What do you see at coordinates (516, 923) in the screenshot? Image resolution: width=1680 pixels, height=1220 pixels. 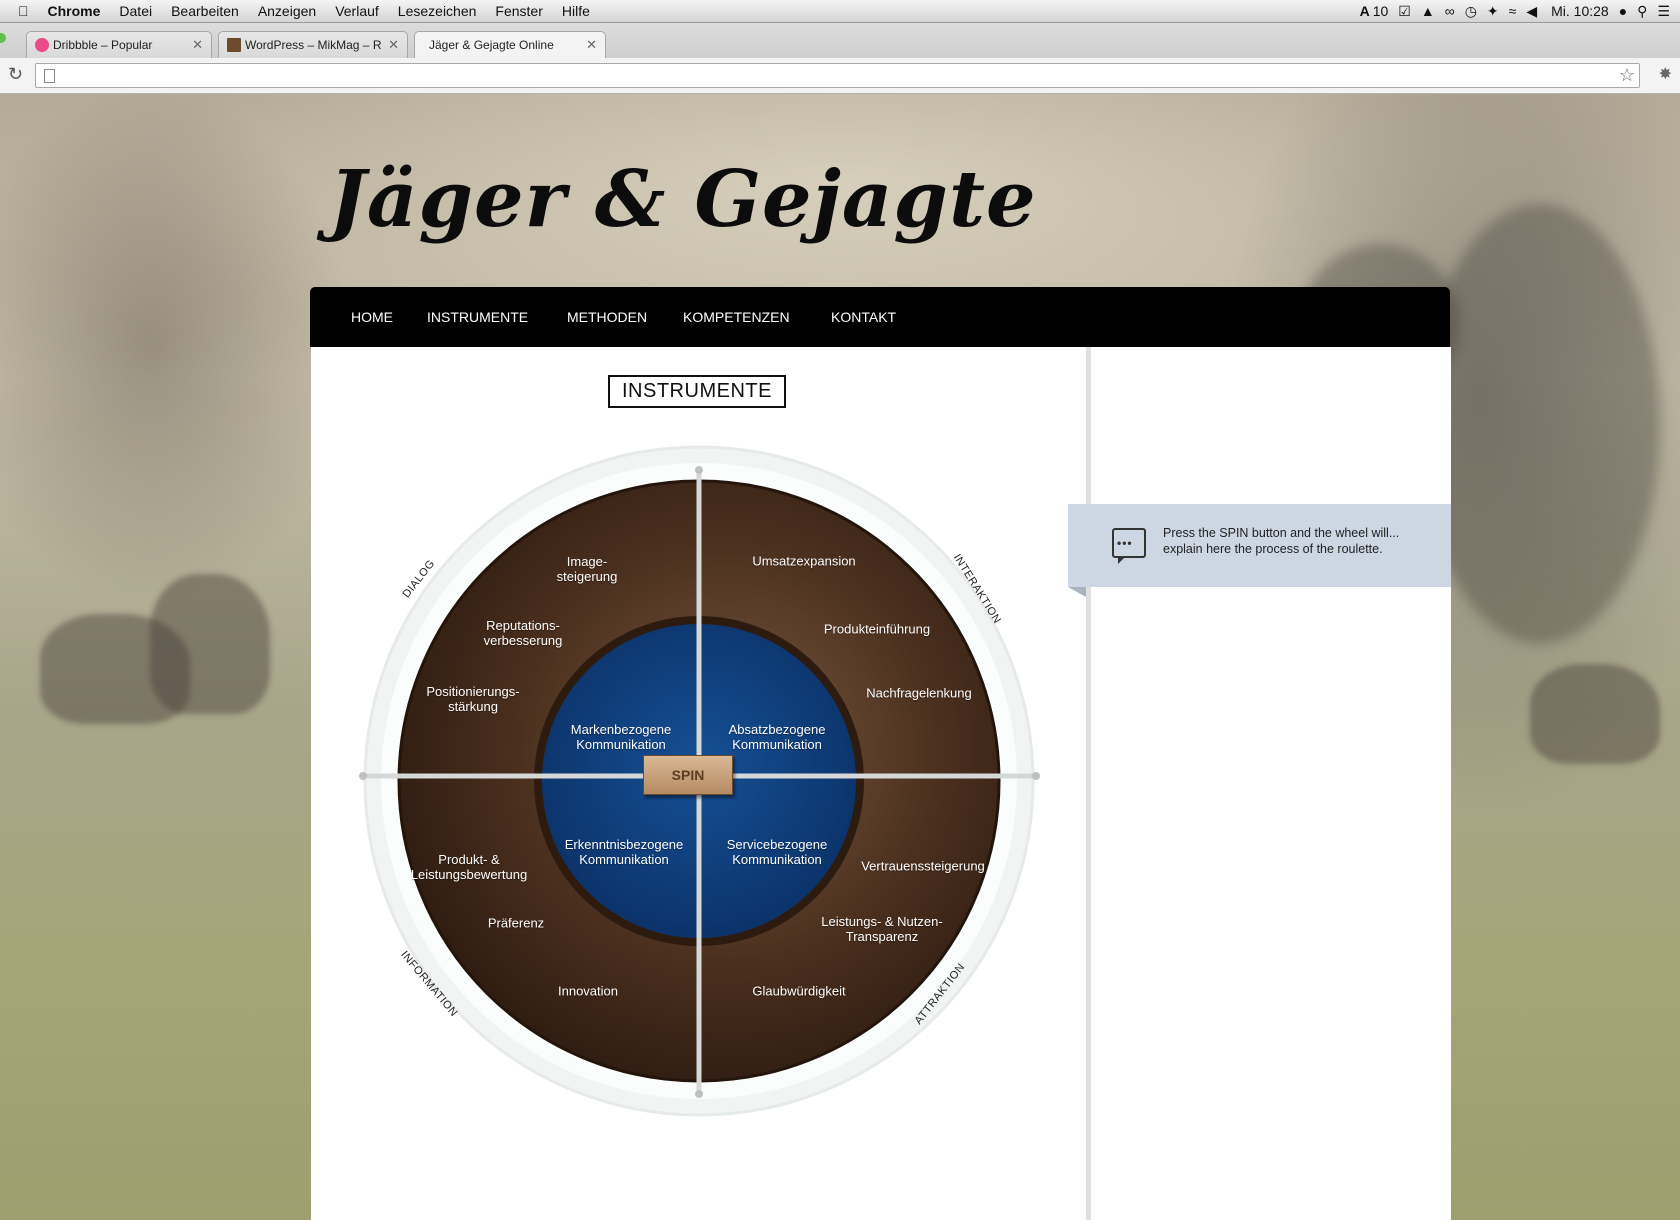 I see `outer-label: Präferenz` at bounding box center [516, 923].